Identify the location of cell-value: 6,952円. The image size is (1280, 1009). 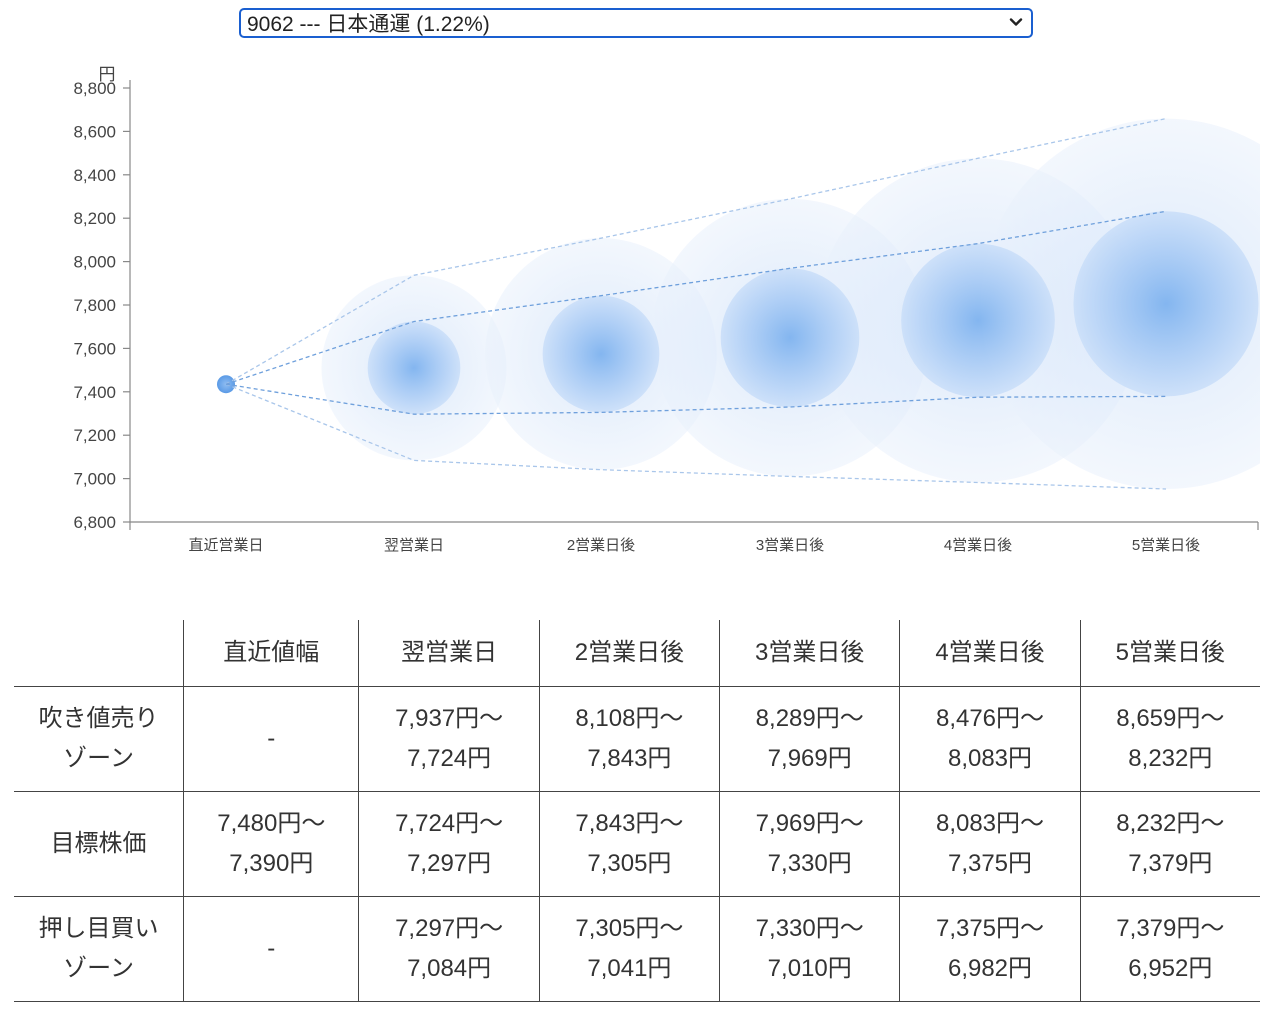
(1170, 968).